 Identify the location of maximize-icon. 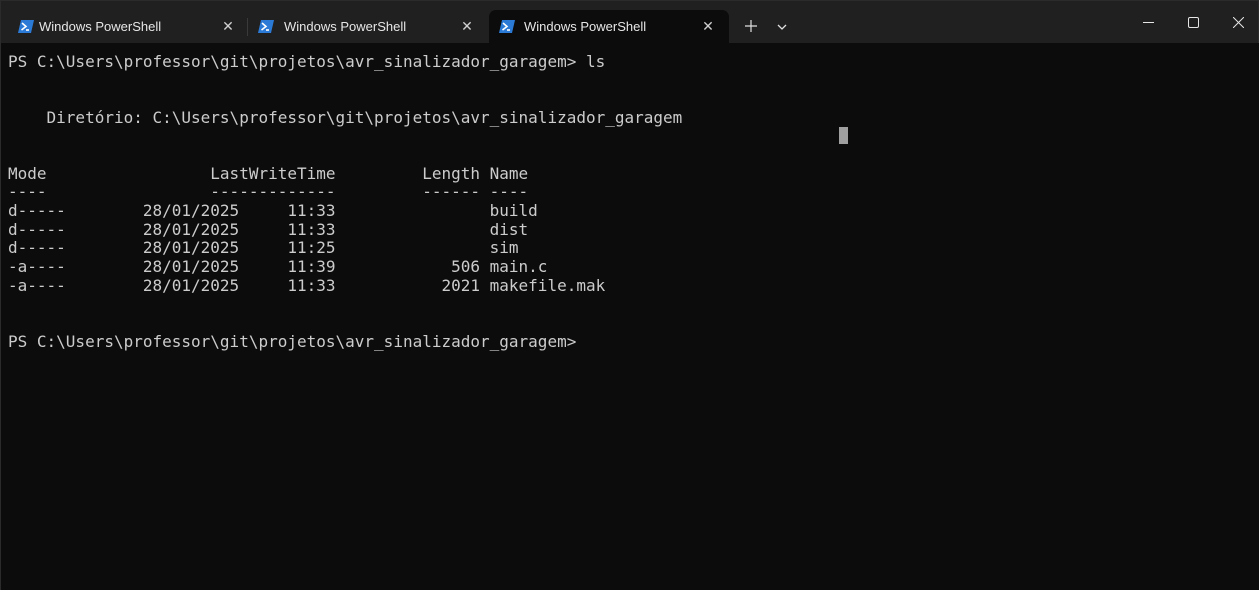
(1193, 22).